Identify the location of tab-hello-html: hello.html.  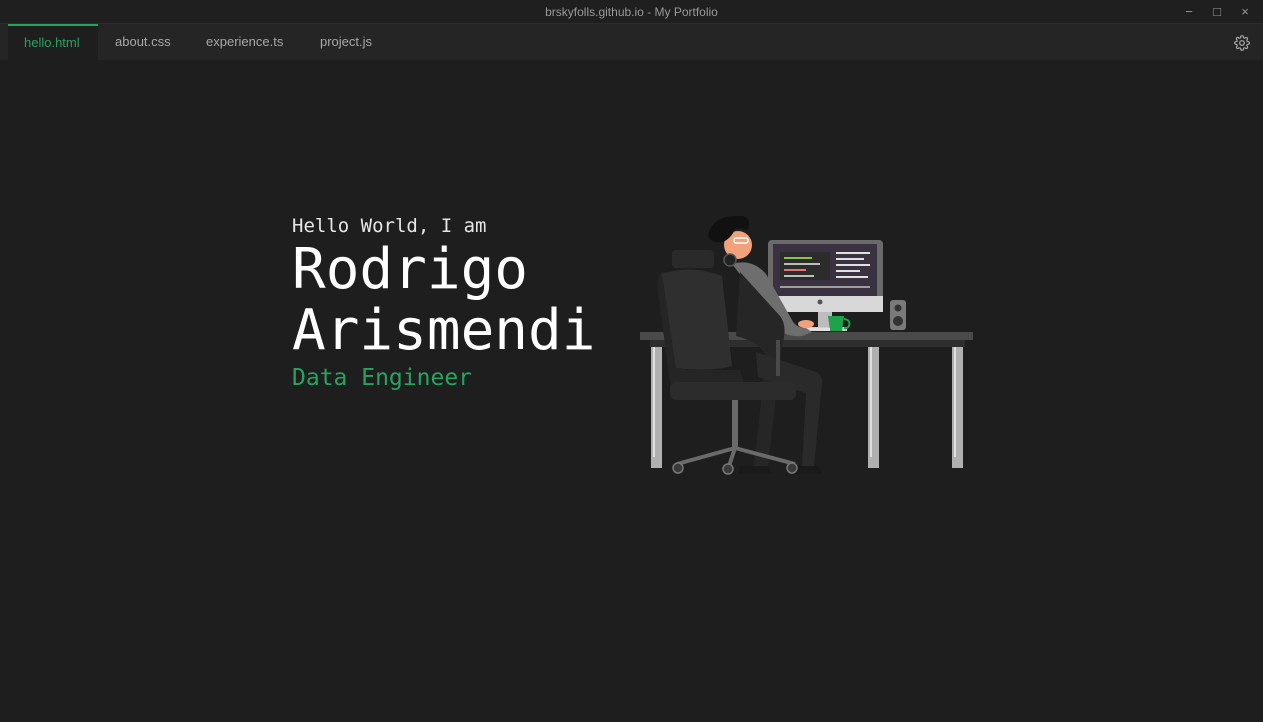
(53, 42).